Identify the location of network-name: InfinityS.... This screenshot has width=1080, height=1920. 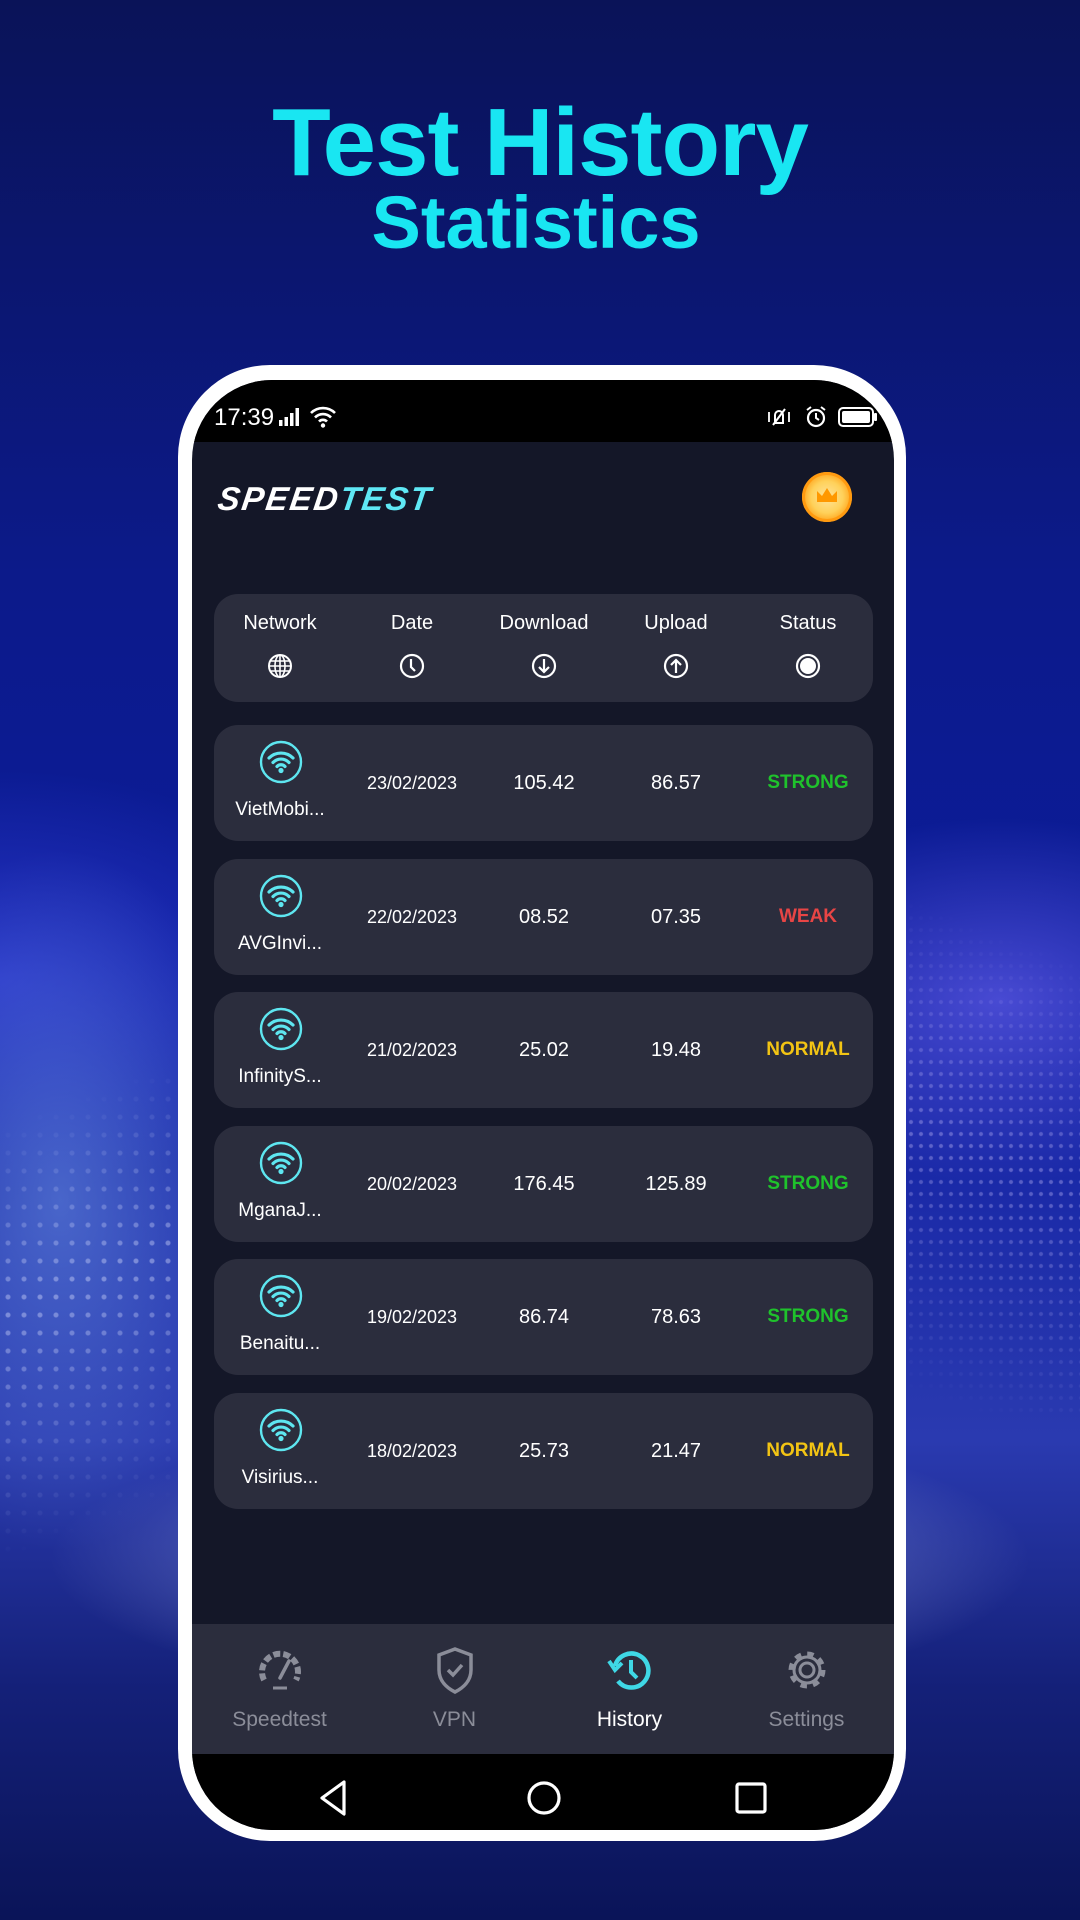
(280, 1076).